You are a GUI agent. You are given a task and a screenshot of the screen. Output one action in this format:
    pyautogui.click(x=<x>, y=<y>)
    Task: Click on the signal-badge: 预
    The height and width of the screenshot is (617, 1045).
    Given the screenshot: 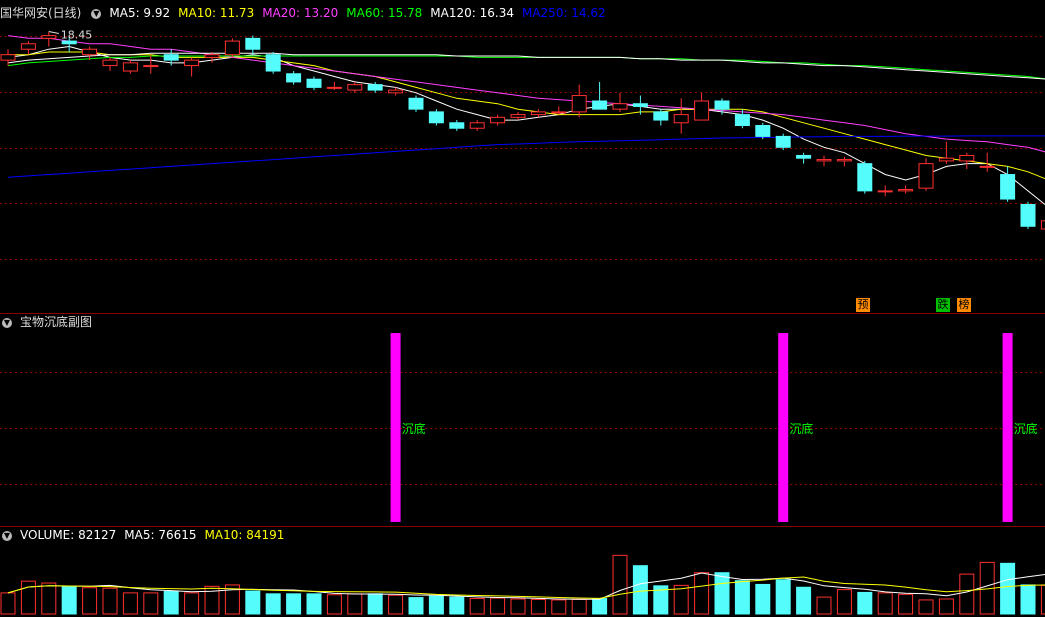 What is the action you would take?
    pyautogui.click(x=863, y=305)
    